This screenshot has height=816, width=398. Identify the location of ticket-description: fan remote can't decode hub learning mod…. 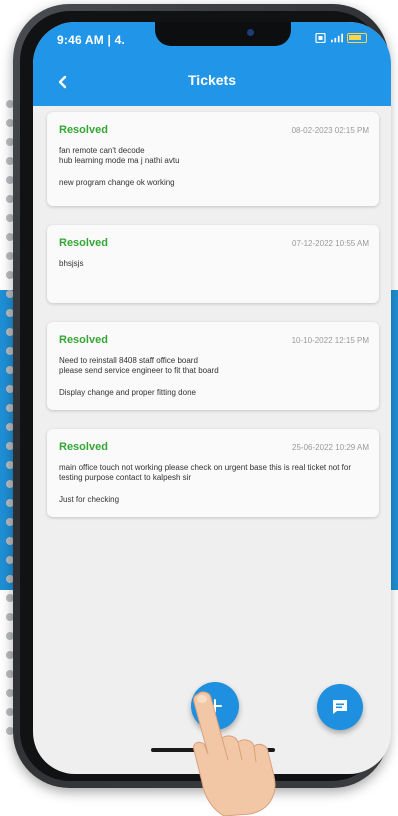
(119, 155).